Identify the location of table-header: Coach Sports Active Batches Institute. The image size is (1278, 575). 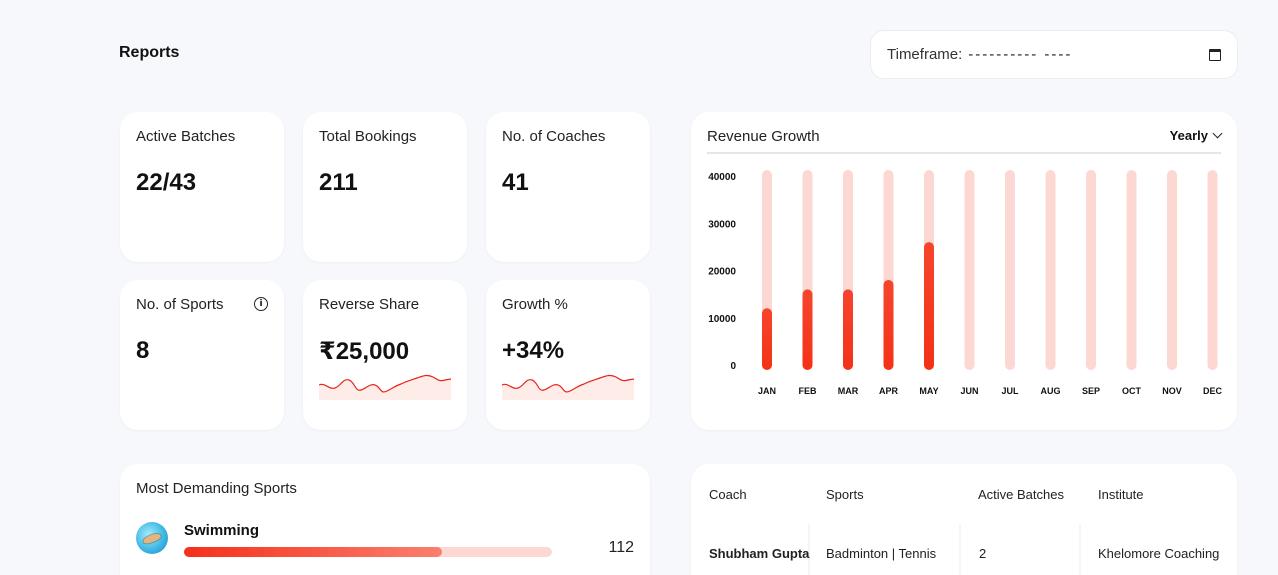
(964, 494).